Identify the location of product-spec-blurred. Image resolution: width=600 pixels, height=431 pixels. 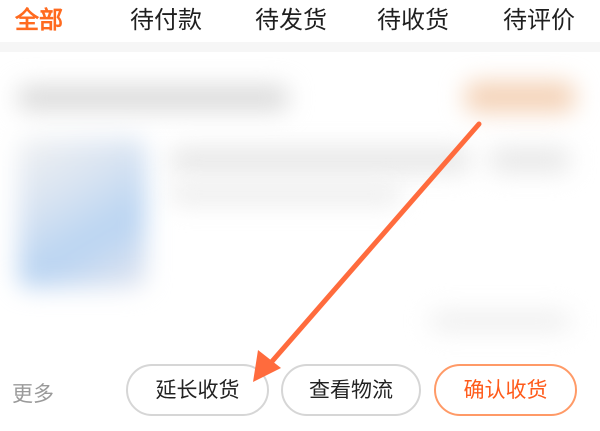
(285, 194).